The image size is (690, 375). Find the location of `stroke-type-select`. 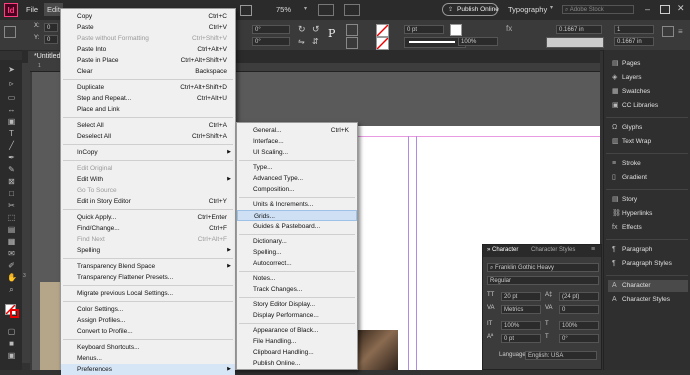

stroke-type-select is located at coordinates (435, 42).